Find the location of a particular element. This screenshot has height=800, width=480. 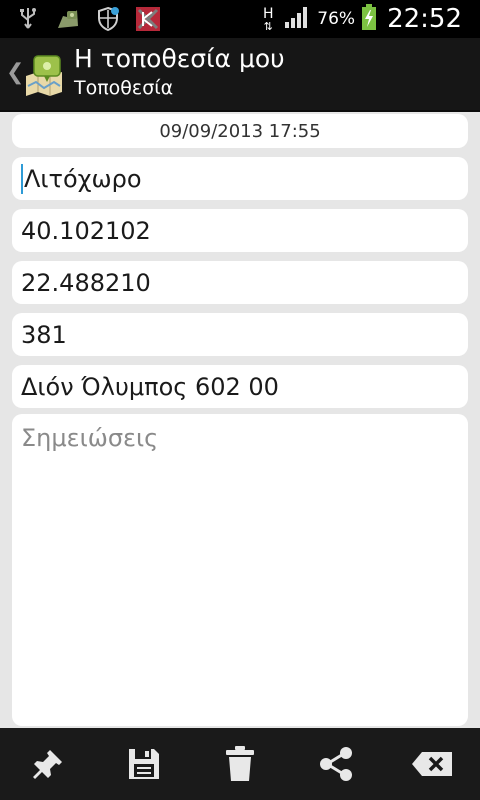

backspace-icon is located at coordinates (432, 764).